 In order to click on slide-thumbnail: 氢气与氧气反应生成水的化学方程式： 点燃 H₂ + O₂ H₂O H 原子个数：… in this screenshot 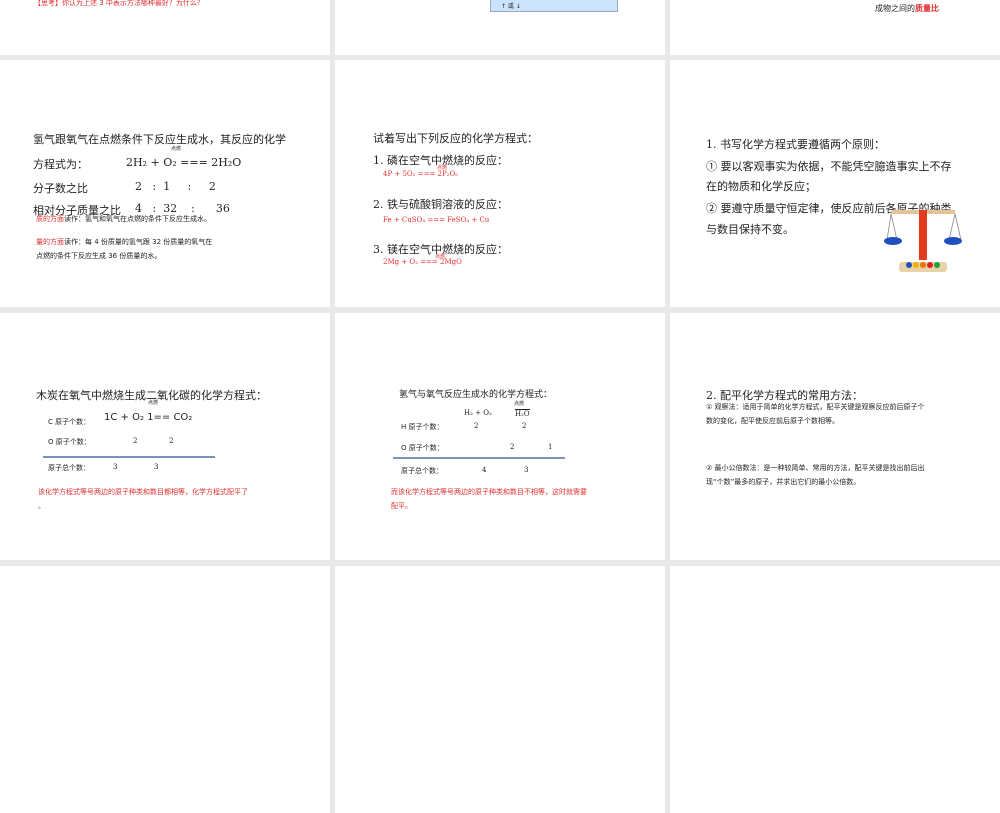, I will do `click(500, 436)`.